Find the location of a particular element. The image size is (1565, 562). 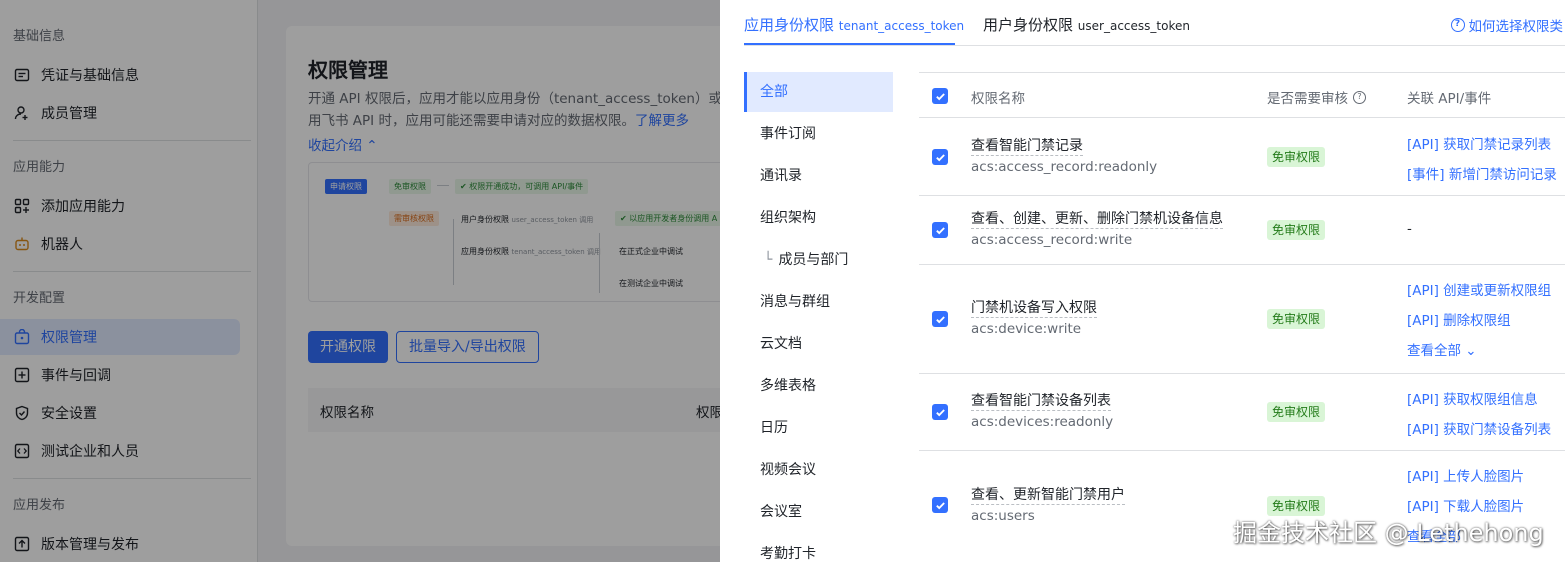

api-link: [API] 下载人脸图片 is located at coordinates (1465, 505).